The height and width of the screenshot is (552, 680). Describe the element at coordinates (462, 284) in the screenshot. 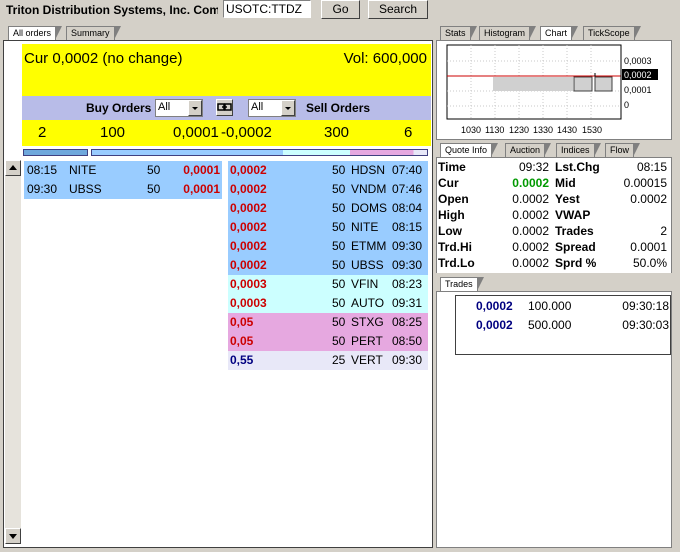

I see `tab-trades: Trades` at that location.